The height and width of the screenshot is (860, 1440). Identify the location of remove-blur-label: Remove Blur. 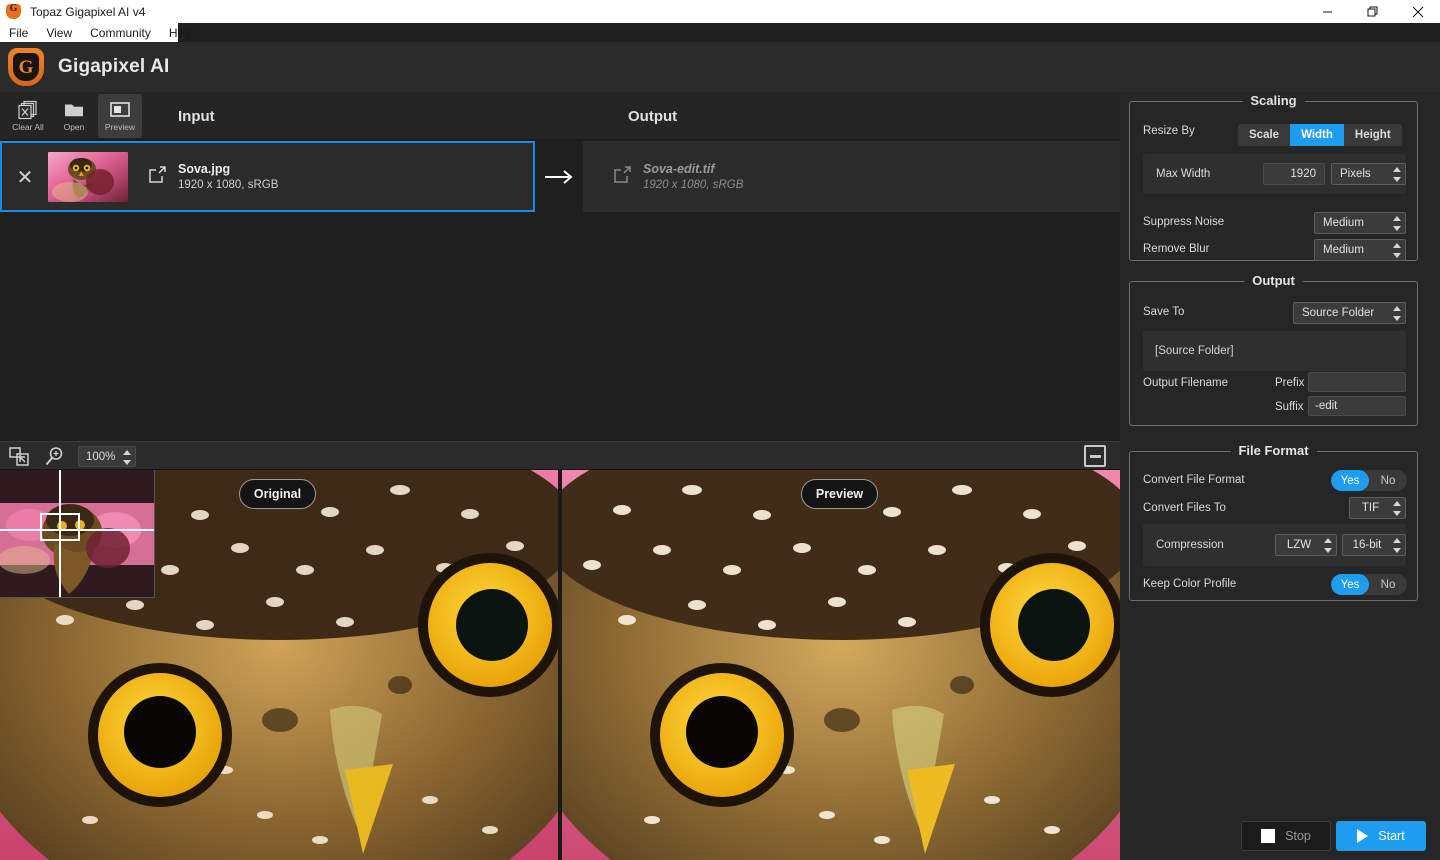
(1176, 249).